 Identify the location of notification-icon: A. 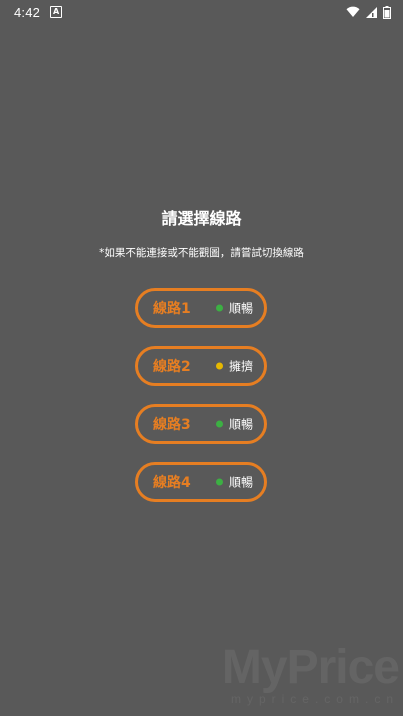
(56, 12).